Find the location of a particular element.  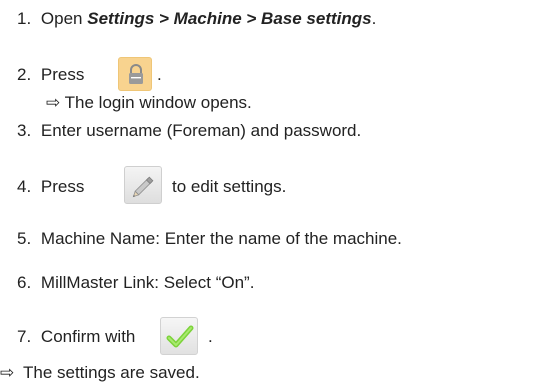

step-4: 4. Press is located at coordinates (50, 187).